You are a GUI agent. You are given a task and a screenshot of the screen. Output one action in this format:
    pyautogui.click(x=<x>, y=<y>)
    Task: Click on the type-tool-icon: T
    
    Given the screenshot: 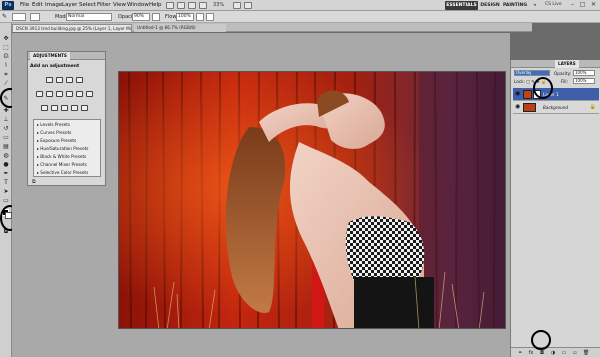 What is the action you would take?
    pyautogui.click(x=6, y=182)
    